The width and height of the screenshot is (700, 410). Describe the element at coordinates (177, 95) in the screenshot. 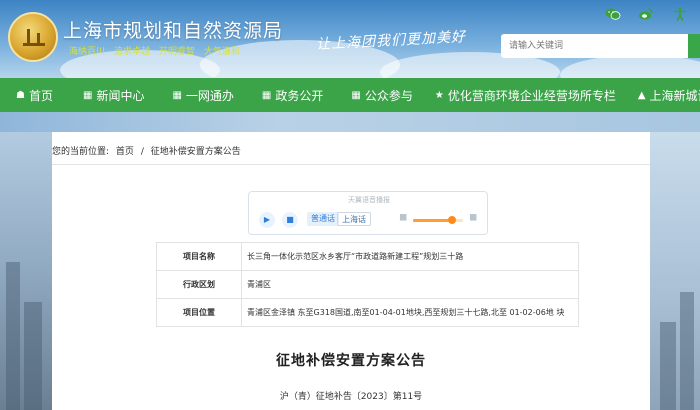

I see `service-icon: ▦` at that location.